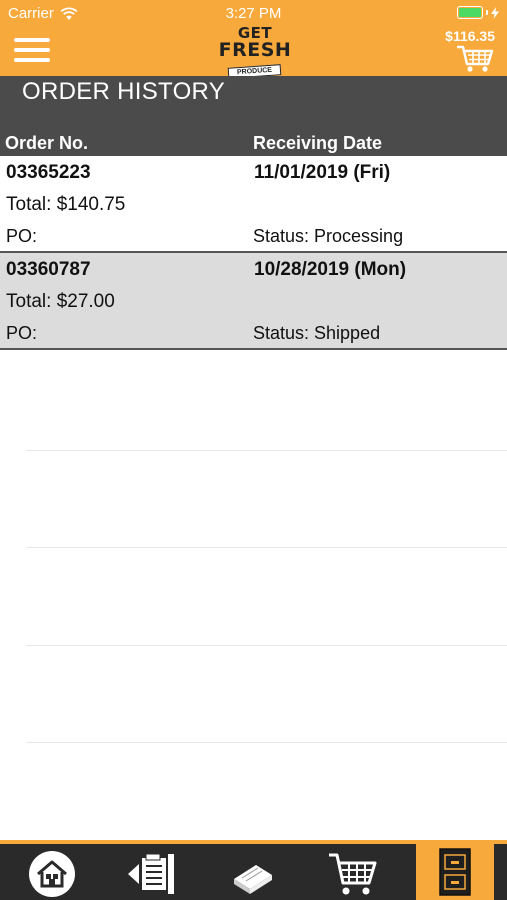  I want to click on order-history-icon, so click(455, 872).